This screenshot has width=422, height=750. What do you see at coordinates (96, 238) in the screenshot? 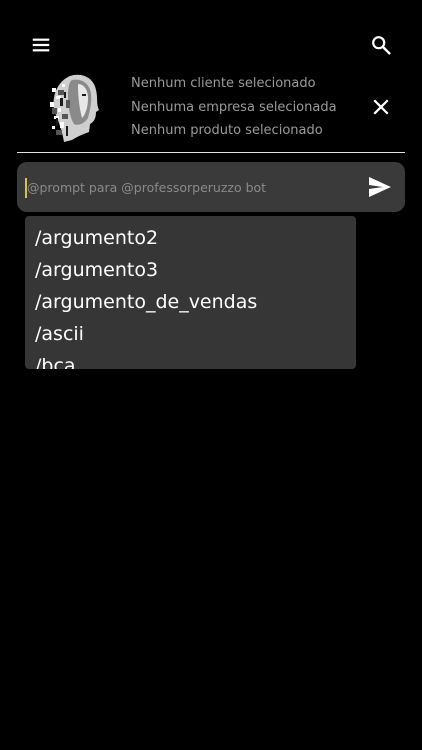
I see `suggestion-item: /argumento2` at bounding box center [96, 238].